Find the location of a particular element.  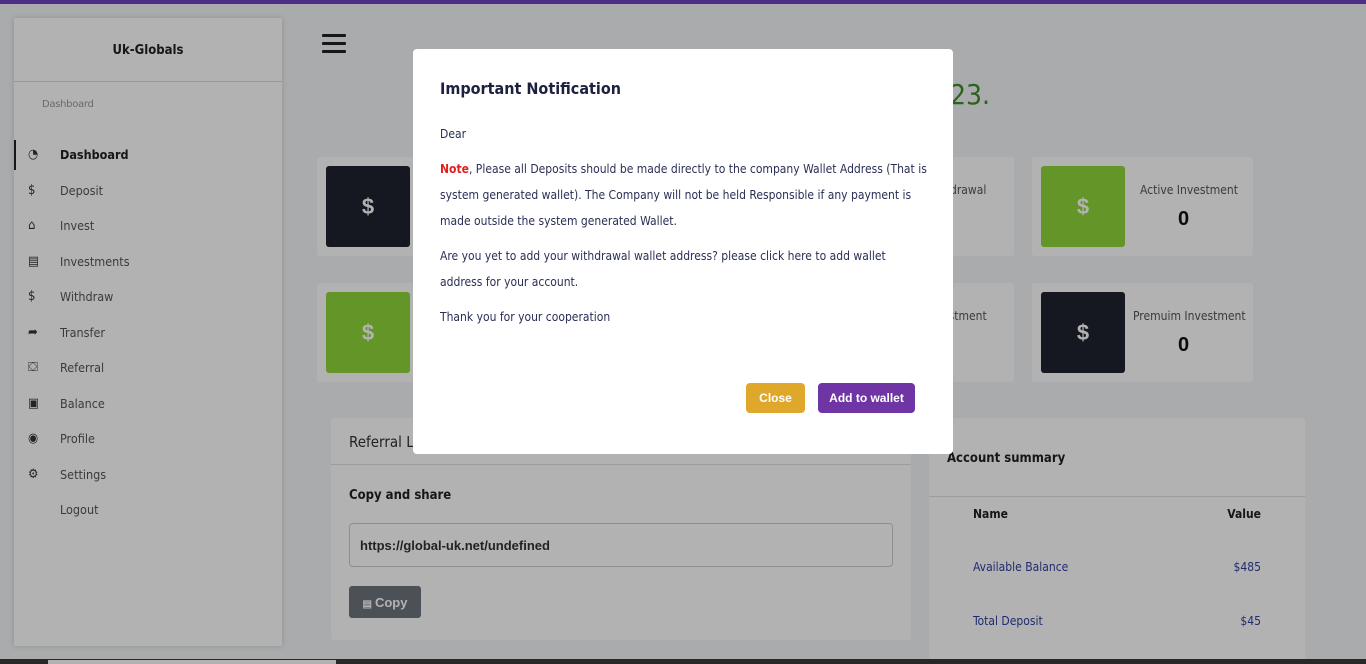

modal-title: Important Notification is located at coordinates (530, 88).